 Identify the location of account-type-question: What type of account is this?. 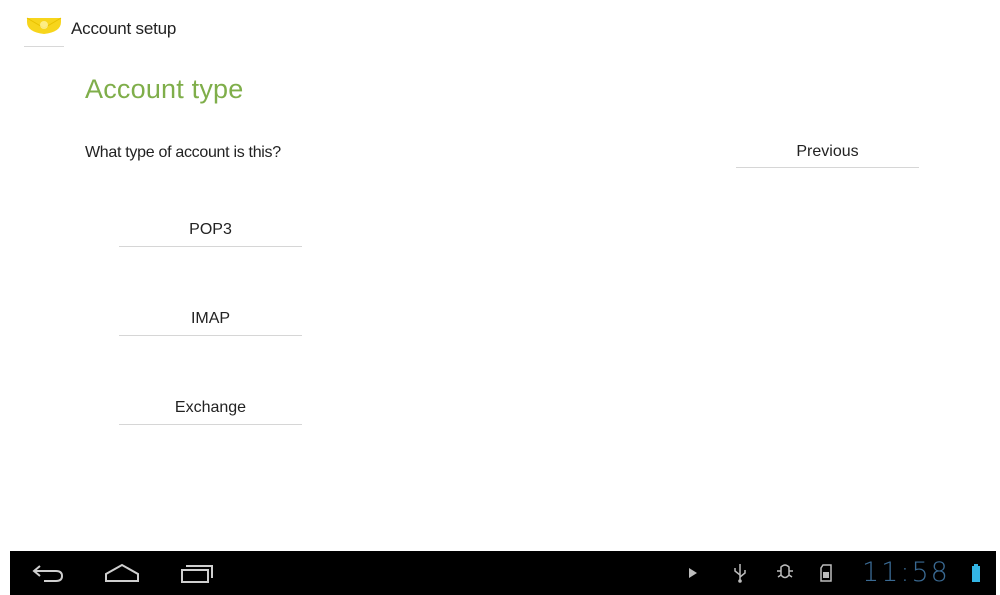
(183, 152).